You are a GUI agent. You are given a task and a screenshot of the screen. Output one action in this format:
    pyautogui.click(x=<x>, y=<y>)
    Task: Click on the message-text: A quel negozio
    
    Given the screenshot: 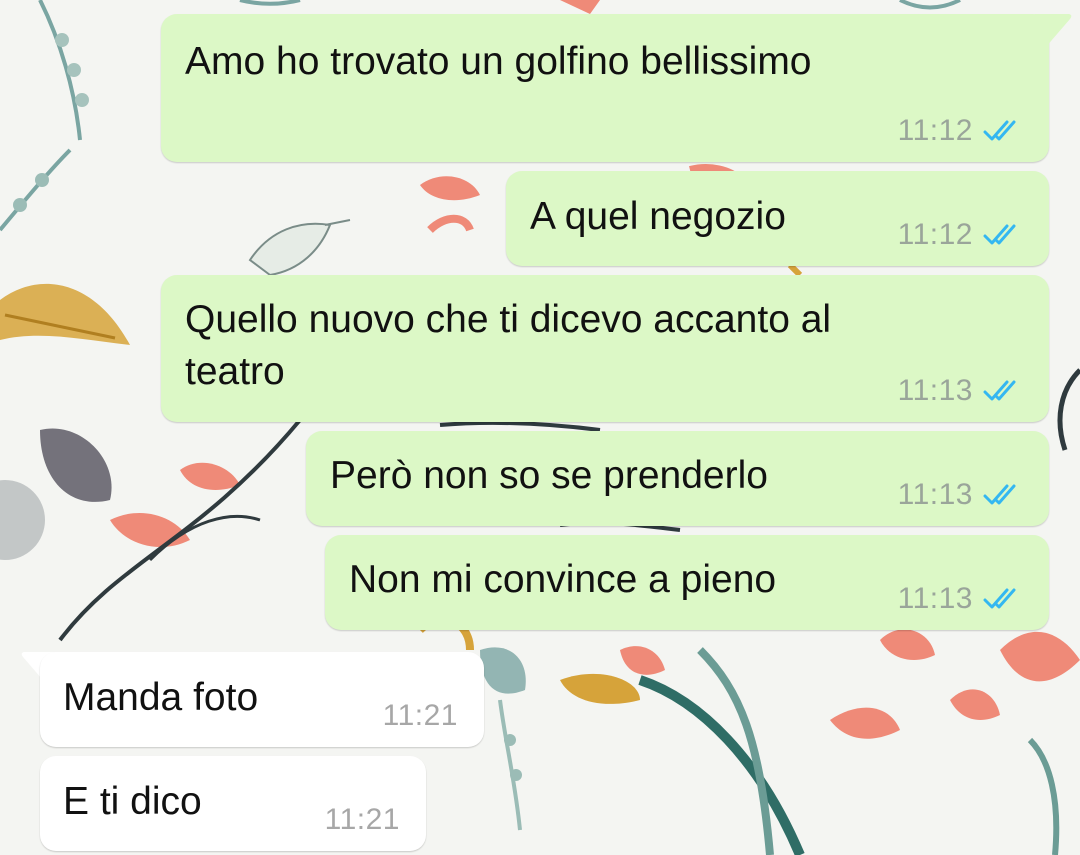 What is the action you would take?
    pyautogui.click(x=658, y=216)
    